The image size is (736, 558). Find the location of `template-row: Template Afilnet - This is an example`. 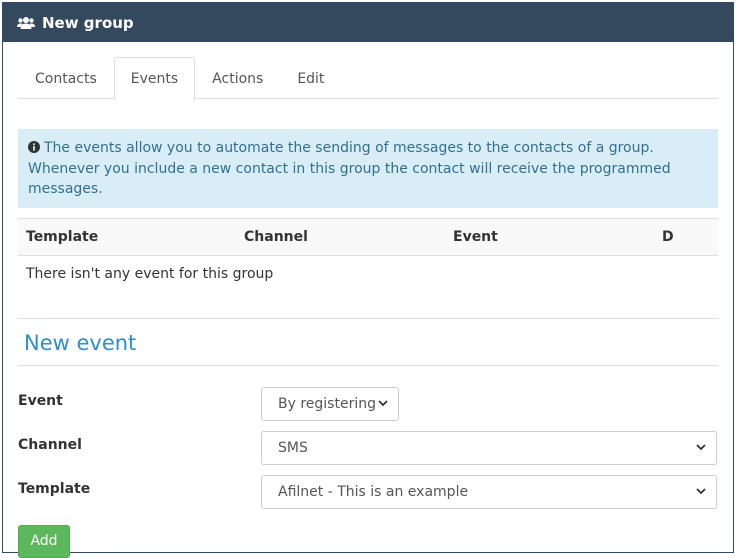

template-row: Template Afilnet - This is an example is located at coordinates (368, 496).